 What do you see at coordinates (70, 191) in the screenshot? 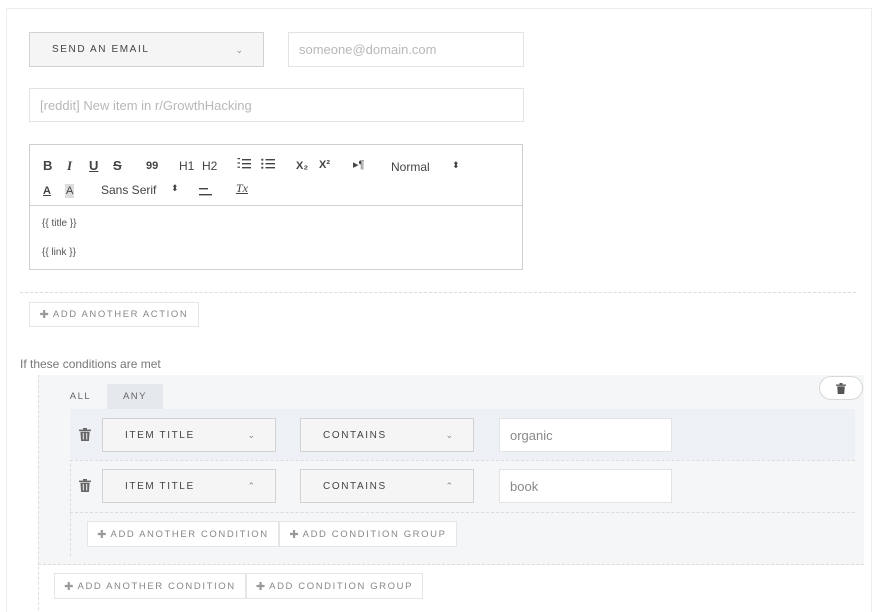
I see `background-color-icon: A` at bounding box center [70, 191].